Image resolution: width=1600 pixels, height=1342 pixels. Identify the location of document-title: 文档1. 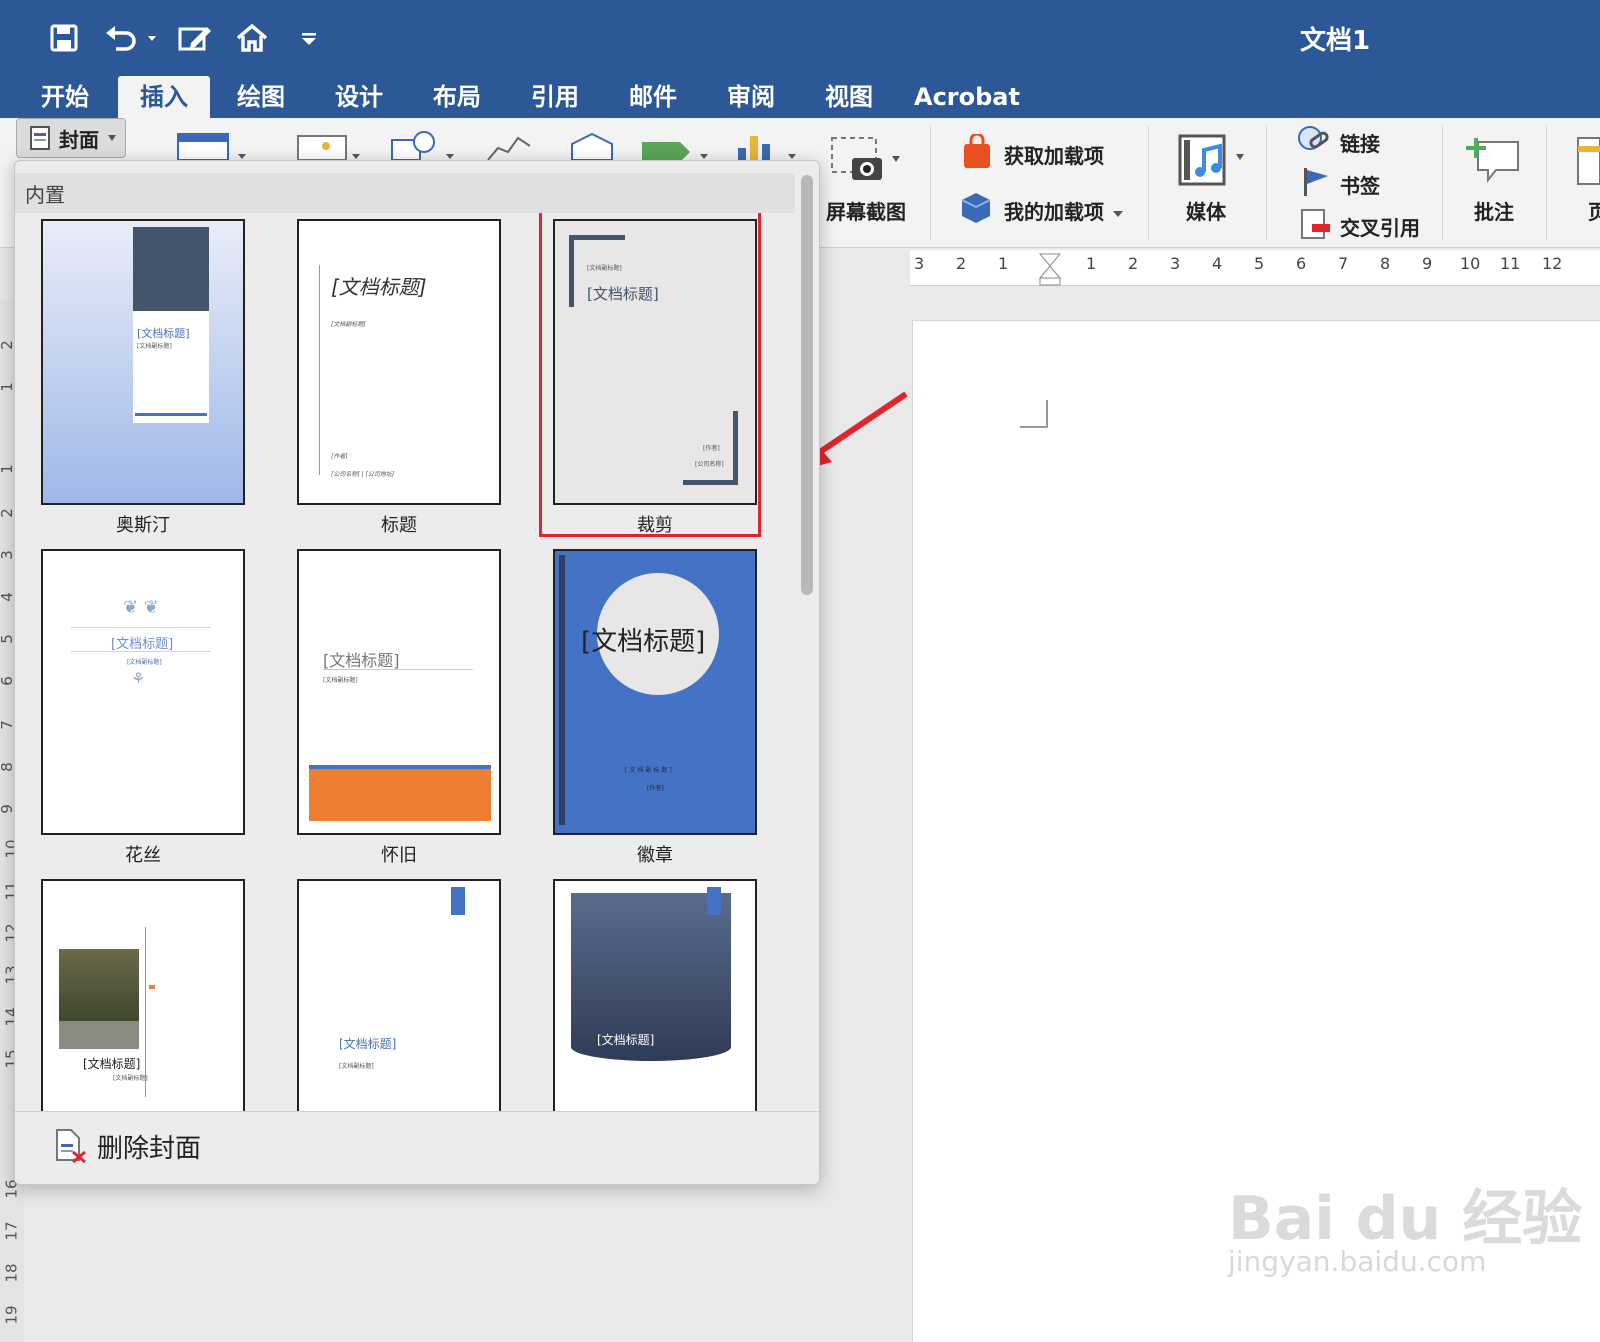
(1335, 41).